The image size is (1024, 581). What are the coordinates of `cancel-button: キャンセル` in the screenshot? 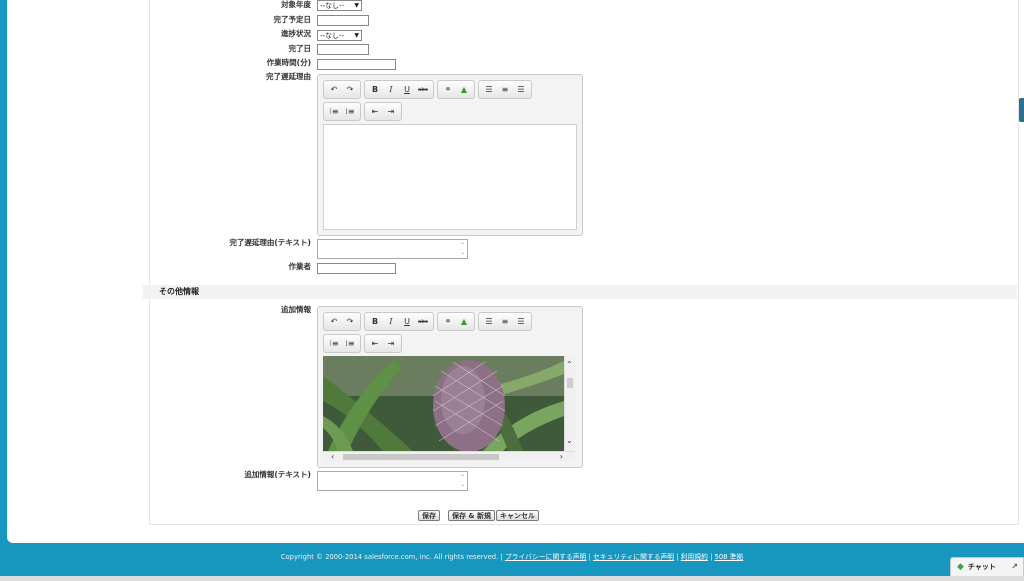 It's located at (517, 515).